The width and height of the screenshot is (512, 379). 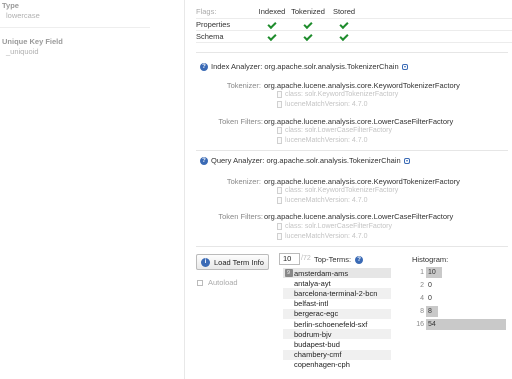 What do you see at coordinates (238, 160) in the screenshot?
I see `query-analyzer-label: Query Analyzer:` at bounding box center [238, 160].